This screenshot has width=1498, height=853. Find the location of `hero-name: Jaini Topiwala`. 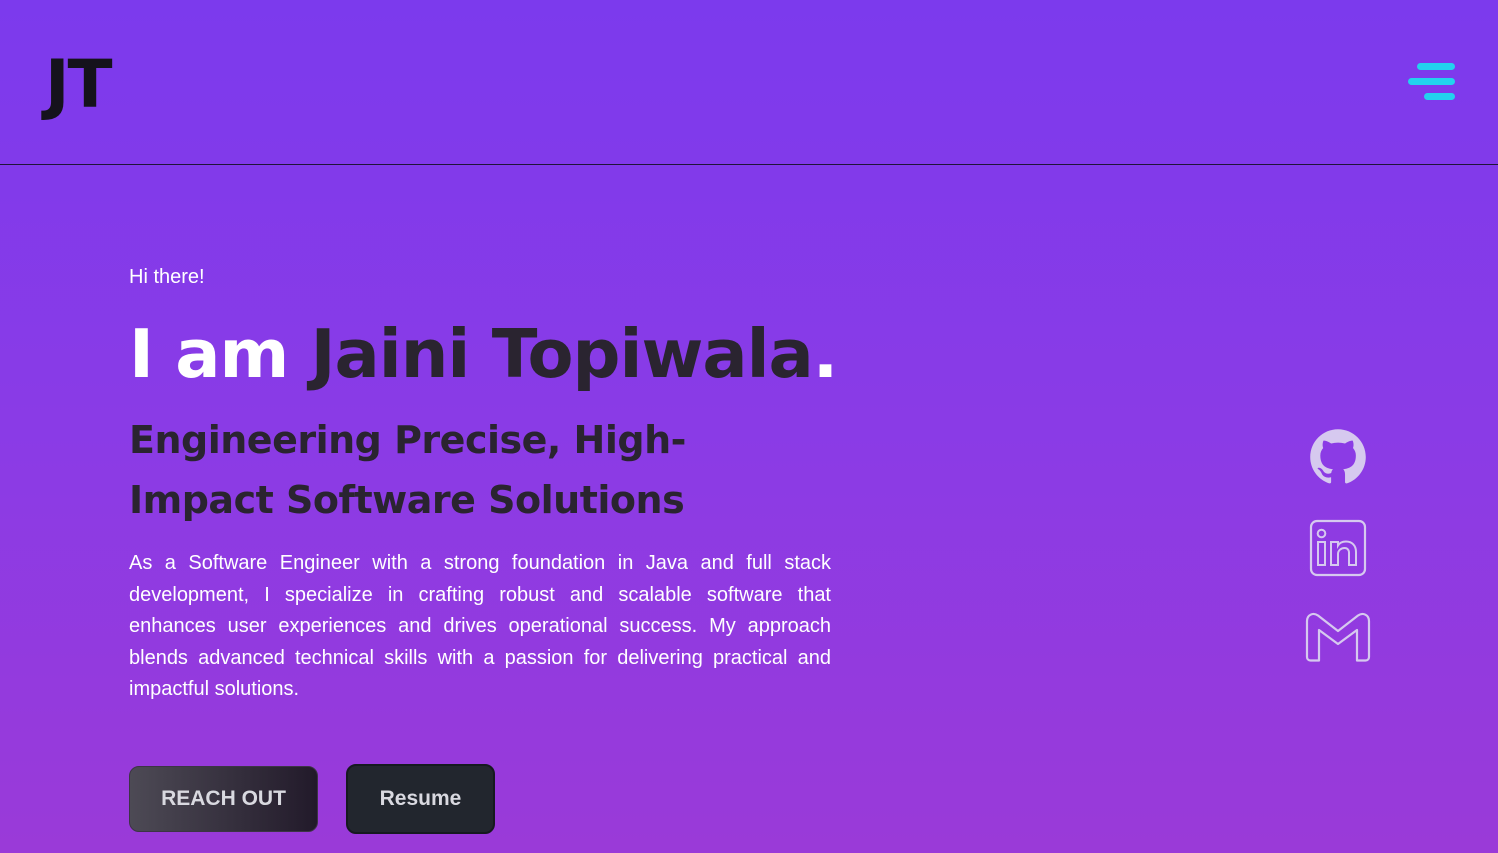

hero-name: Jaini Topiwala is located at coordinates (562, 354).